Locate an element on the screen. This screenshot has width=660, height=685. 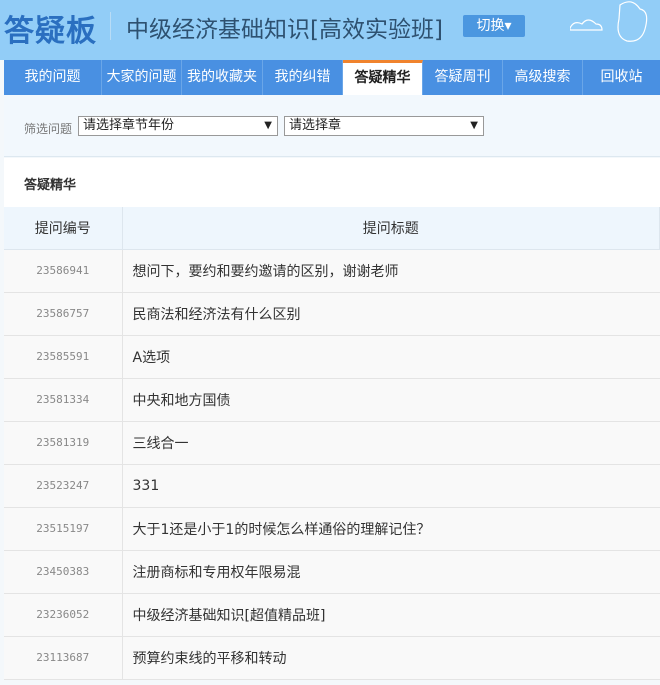
question-title-link: 注册商标和专用权年限易混 is located at coordinates (391, 572).